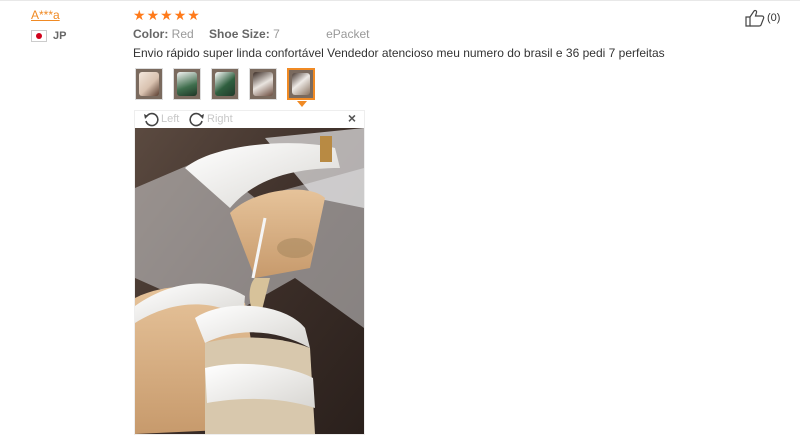 This screenshot has width=800, height=440. Describe the element at coordinates (276, 34) in the screenshot. I see `size-value: 7` at that location.